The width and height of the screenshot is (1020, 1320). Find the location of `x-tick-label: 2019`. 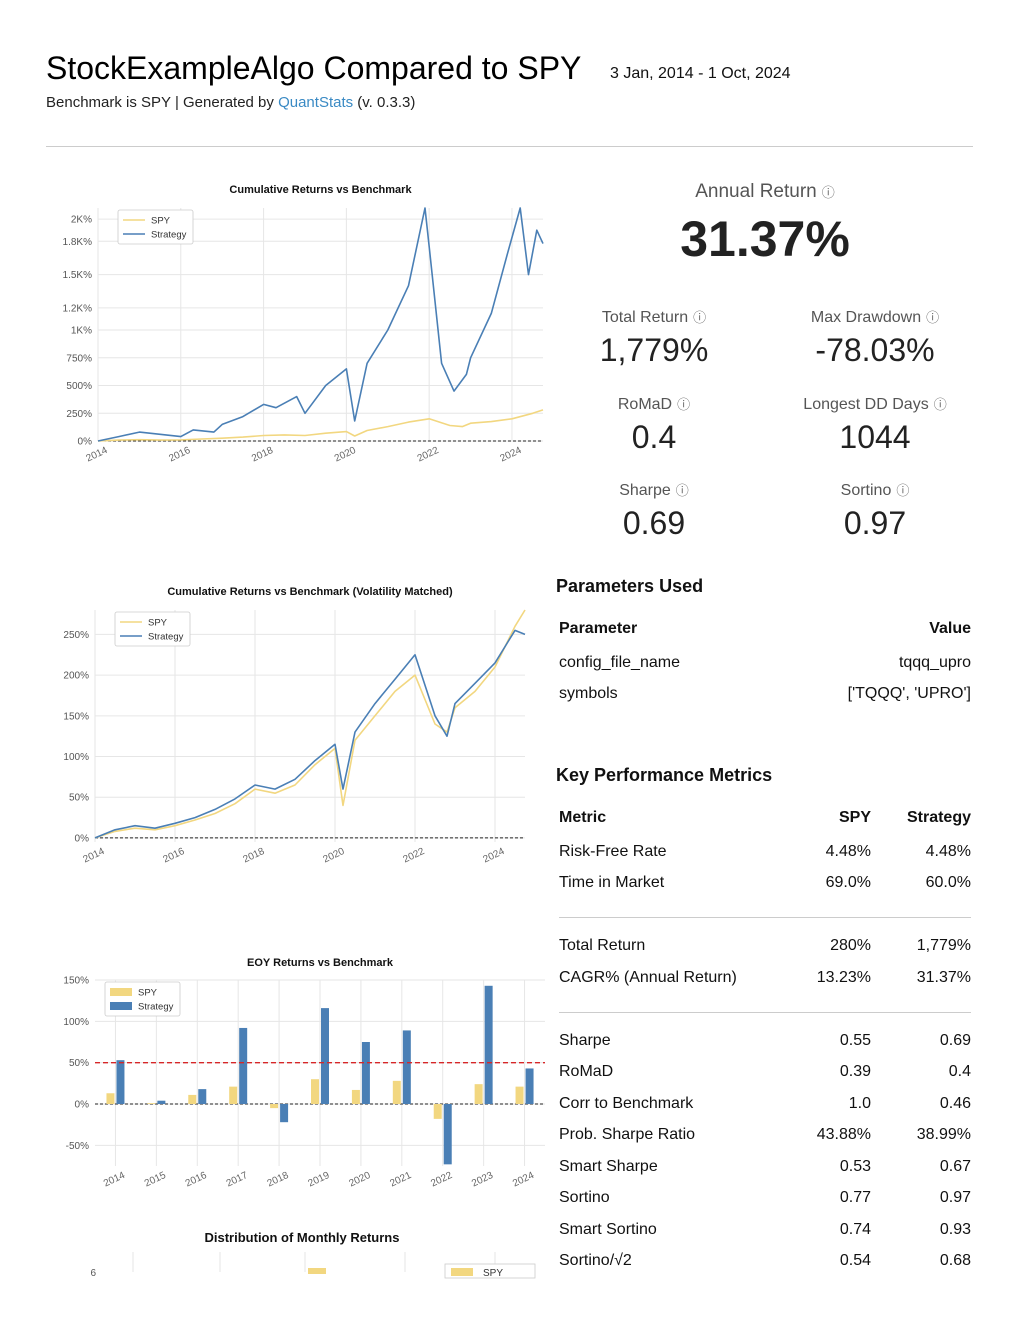

x-tick-label: 2019 is located at coordinates (319, 1180).